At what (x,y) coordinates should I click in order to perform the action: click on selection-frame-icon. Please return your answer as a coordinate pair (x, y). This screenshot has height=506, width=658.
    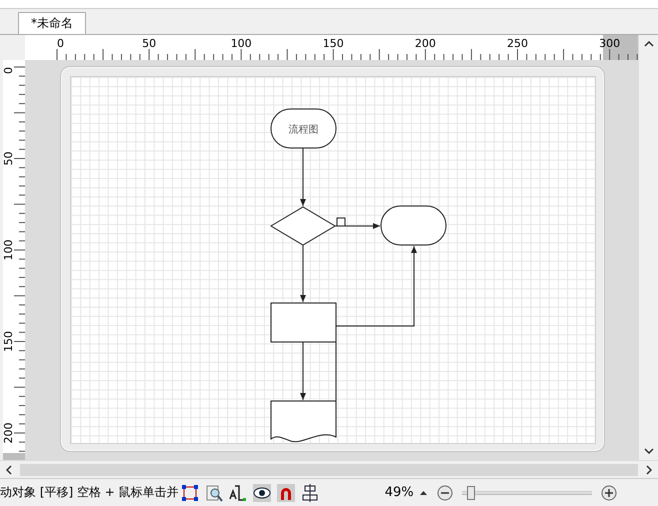
    Looking at the image, I should click on (189, 493).